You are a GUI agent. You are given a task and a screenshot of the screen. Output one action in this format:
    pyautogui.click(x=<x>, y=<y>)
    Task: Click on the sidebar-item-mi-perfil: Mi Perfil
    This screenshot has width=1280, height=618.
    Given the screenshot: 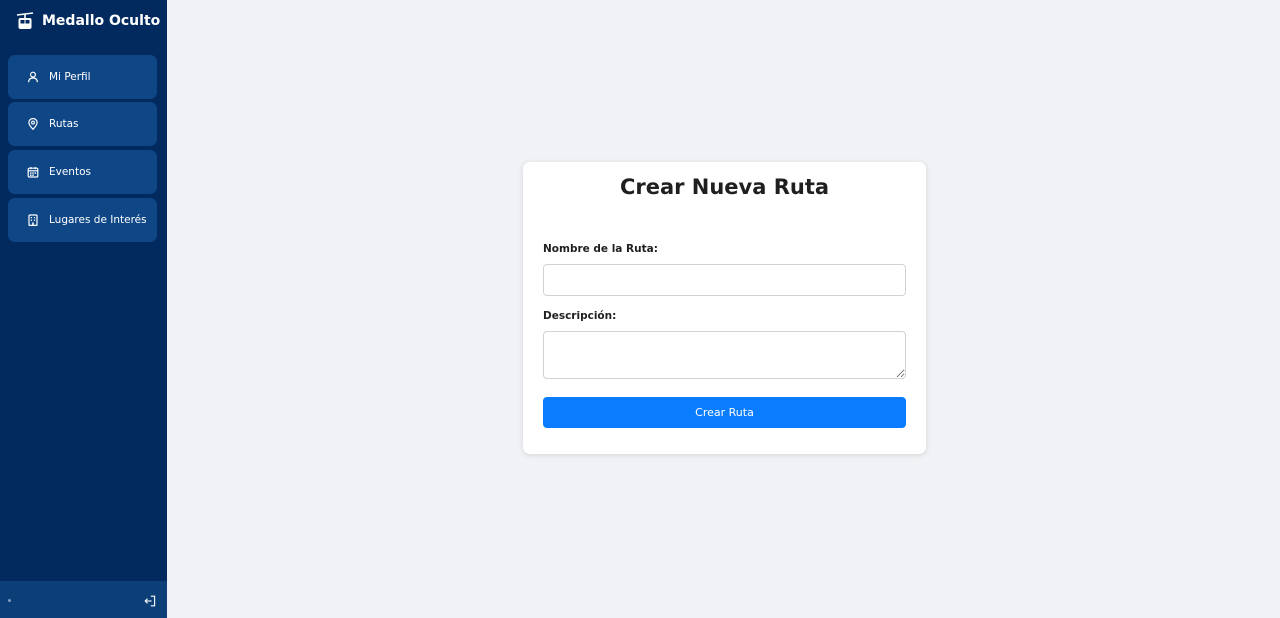 What is the action you would take?
    pyautogui.click(x=82, y=77)
    